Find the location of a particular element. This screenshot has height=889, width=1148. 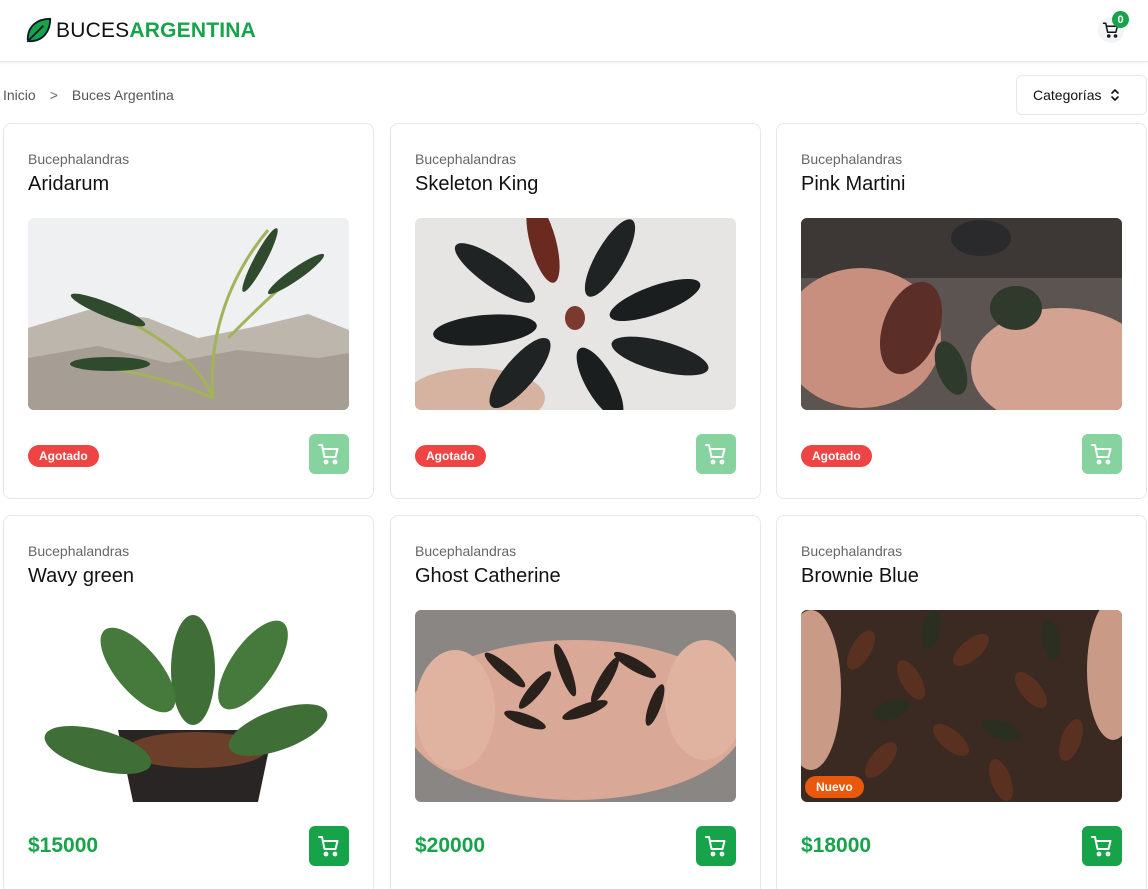

product-card: Bucephalandras Pink Martini Agotado is located at coordinates (961, 311).